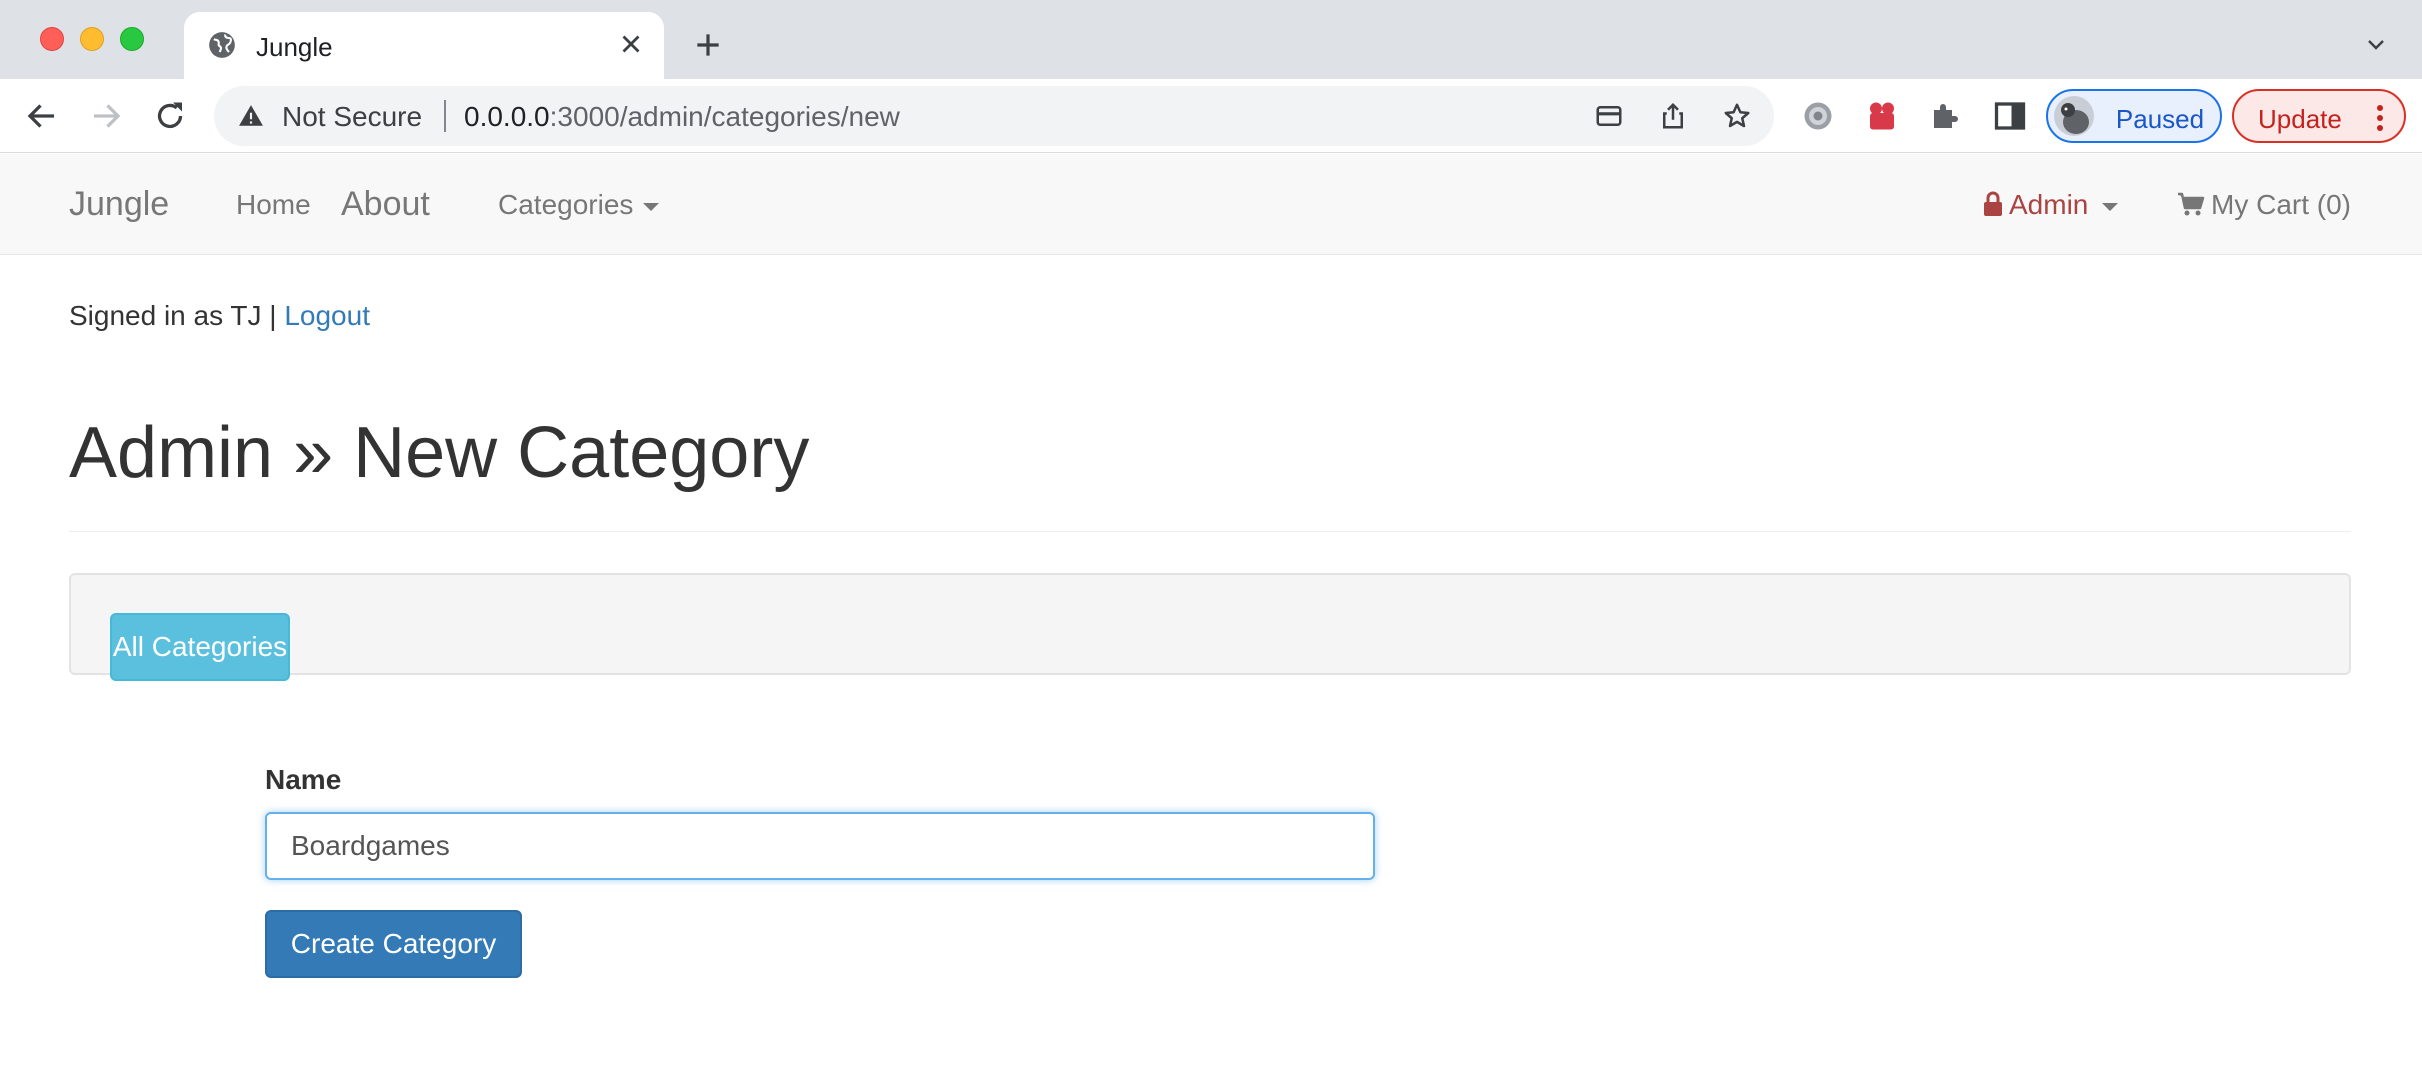  Describe the element at coordinates (820, 846) in the screenshot. I see `name-input: Boardgames` at that location.